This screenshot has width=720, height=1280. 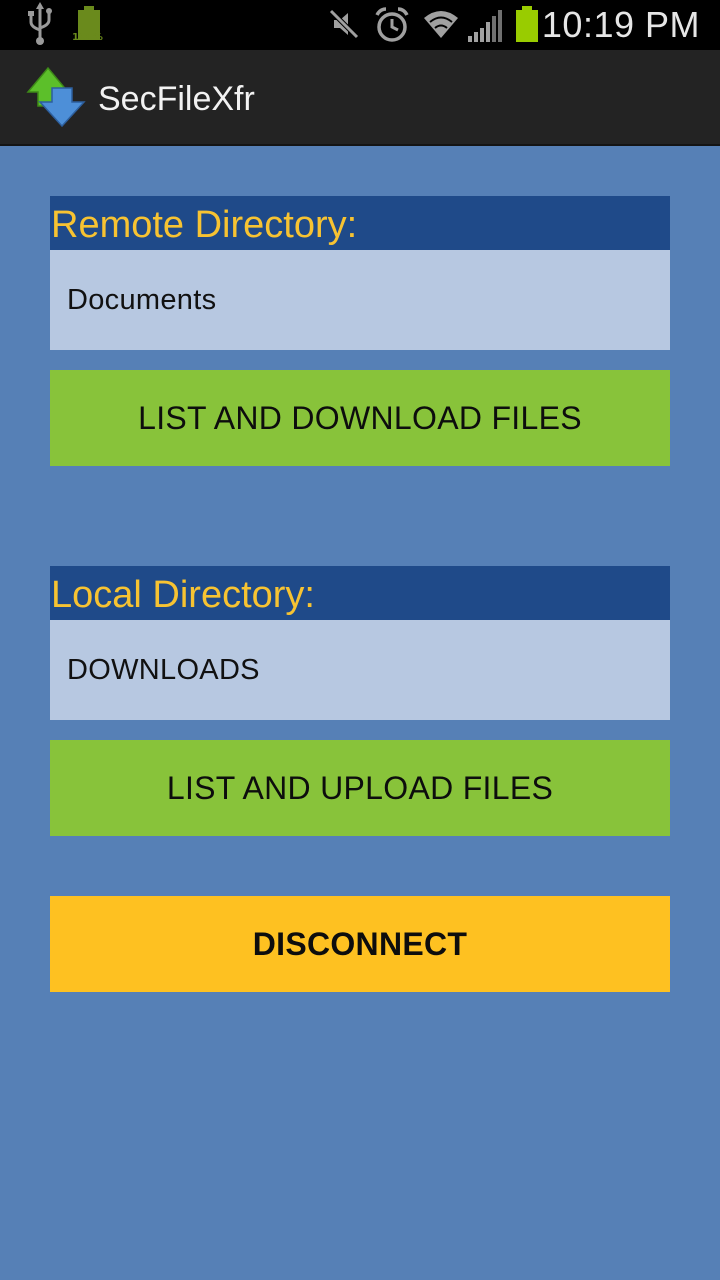 I want to click on status-bar: 100% 10:19 PM, so click(x=360, y=25).